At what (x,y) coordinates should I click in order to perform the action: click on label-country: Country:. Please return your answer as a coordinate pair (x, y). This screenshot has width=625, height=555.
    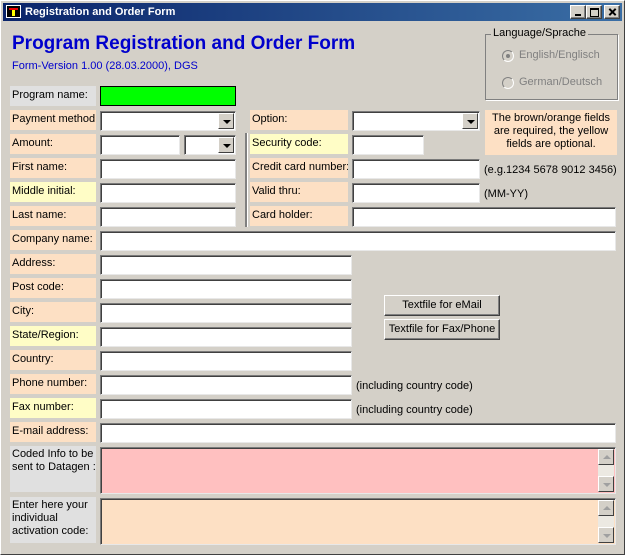
    Looking at the image, I should click on (53, 360).